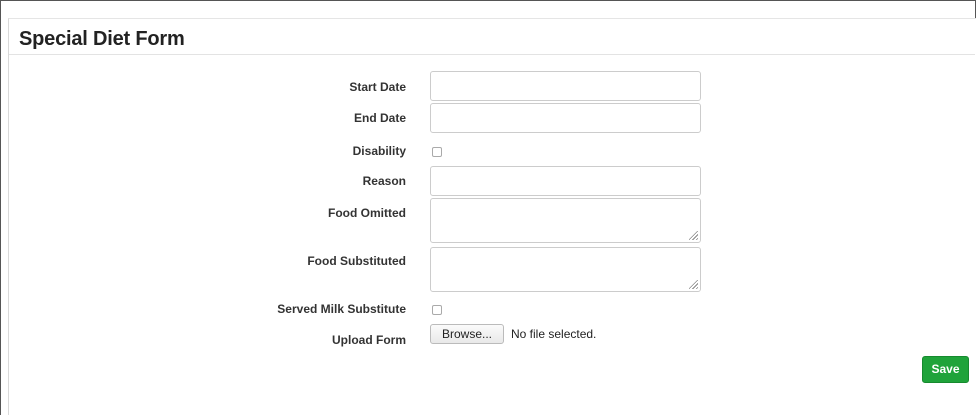  I want to click on served-milk-substitute-label: Served Milk Substitute, so click(341, 309).